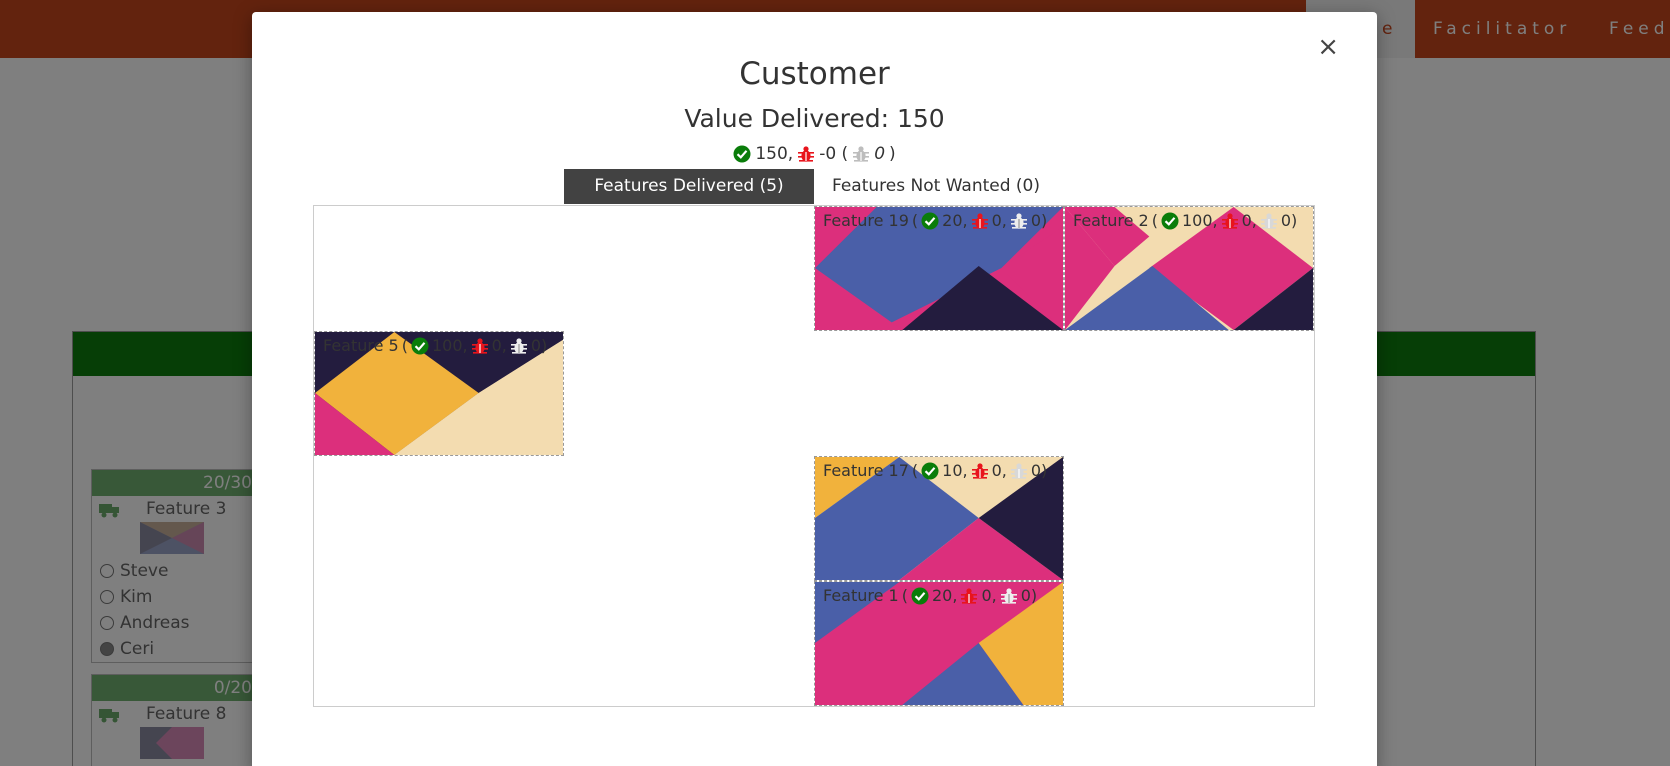 This screenshot has width=1670, height=766. What do you see at coordinates (689, 186) in the screenshot?
I see `tab-features-delivered: Features Delivered (5)` at bounding box center [689, 186].